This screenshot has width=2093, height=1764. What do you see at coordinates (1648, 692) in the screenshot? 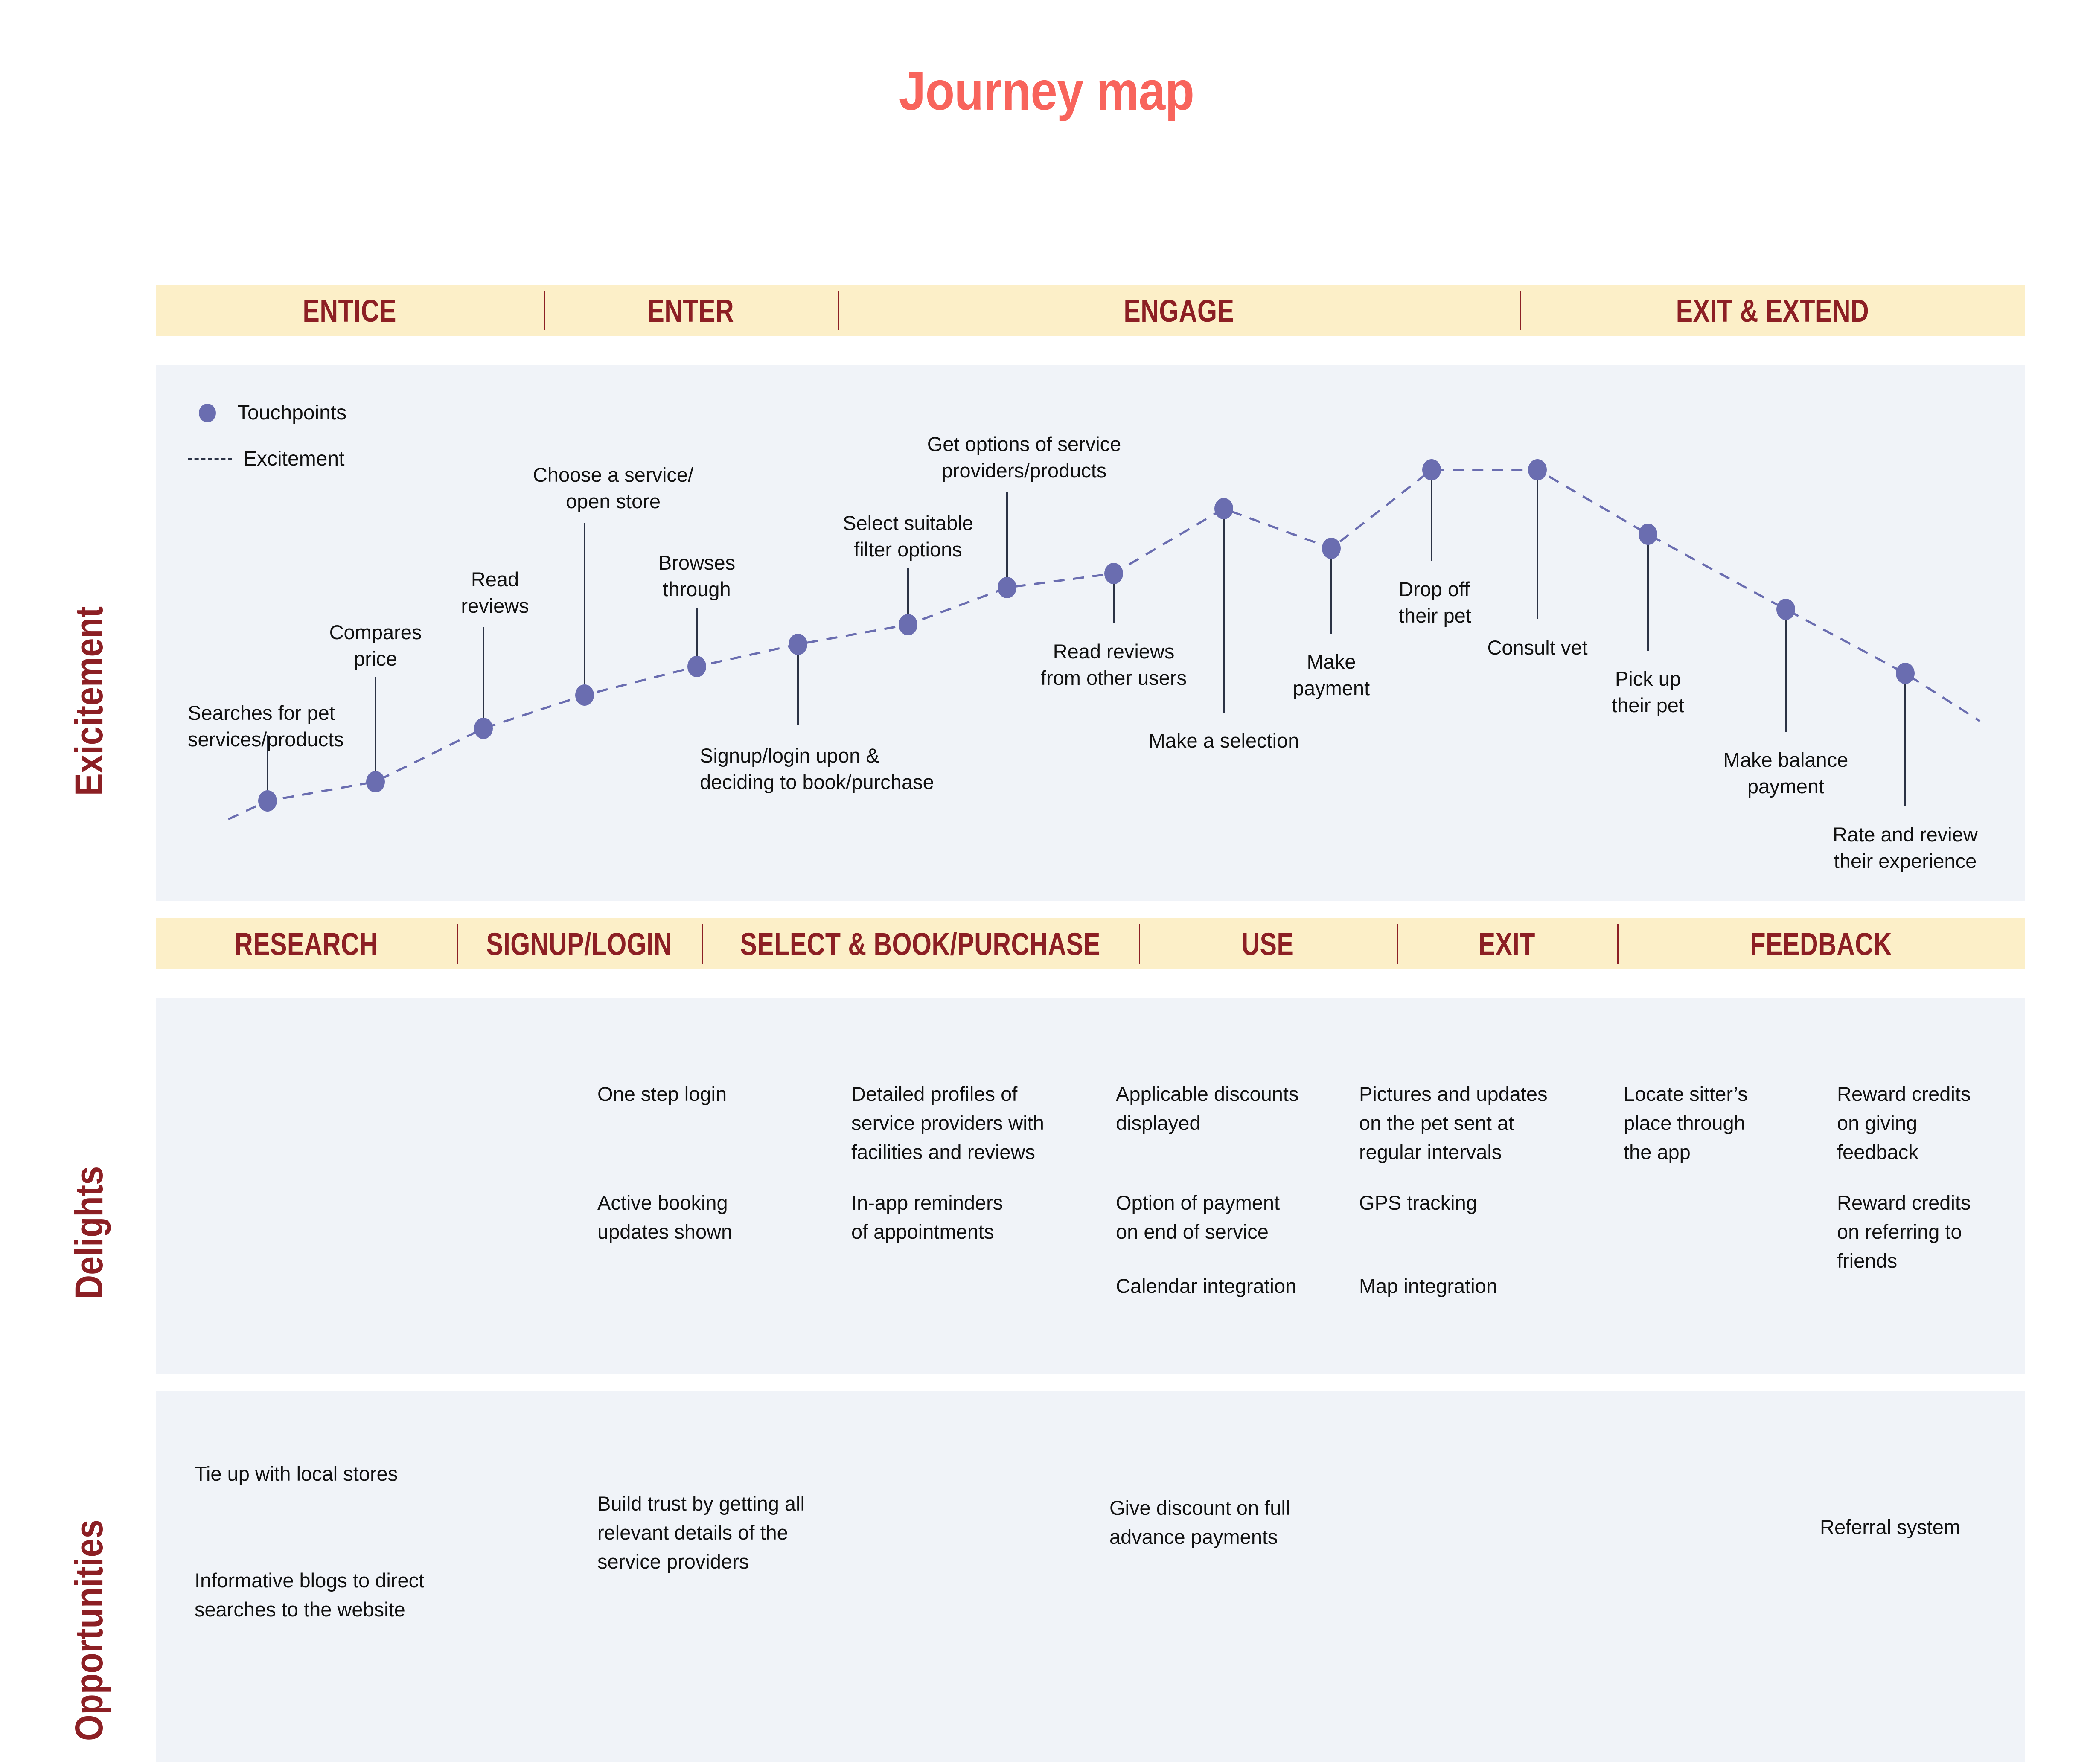
I see `touchpoint-label: Pick up their pet` at bounding box center [1648, 692].